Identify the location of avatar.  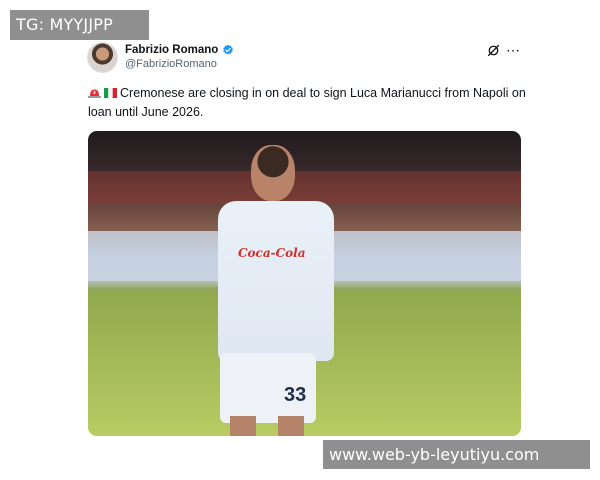
(102, 57).